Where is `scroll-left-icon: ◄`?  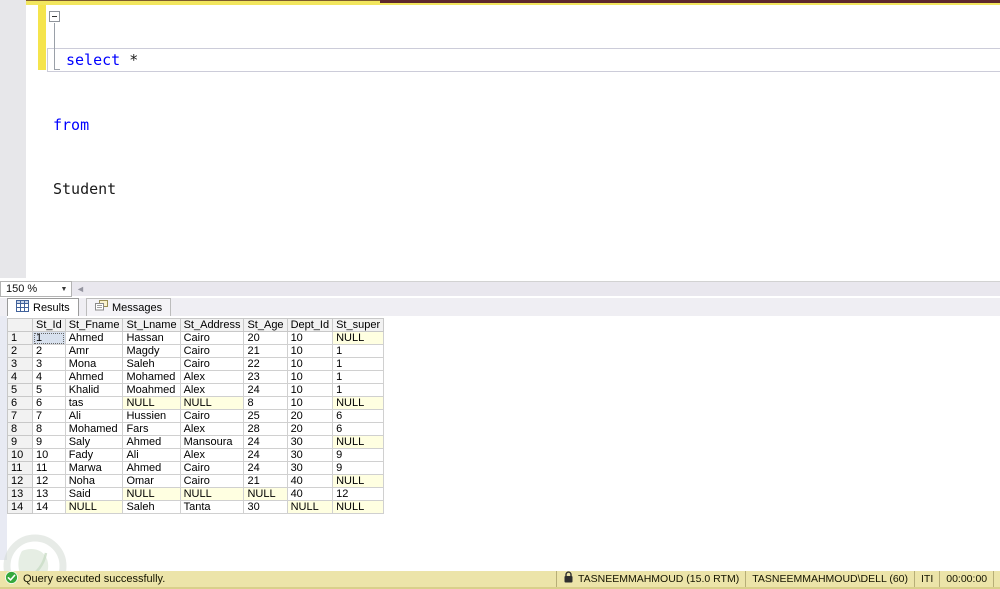 scroll-left-icon: ◄ is located at coordinates (80, 289).